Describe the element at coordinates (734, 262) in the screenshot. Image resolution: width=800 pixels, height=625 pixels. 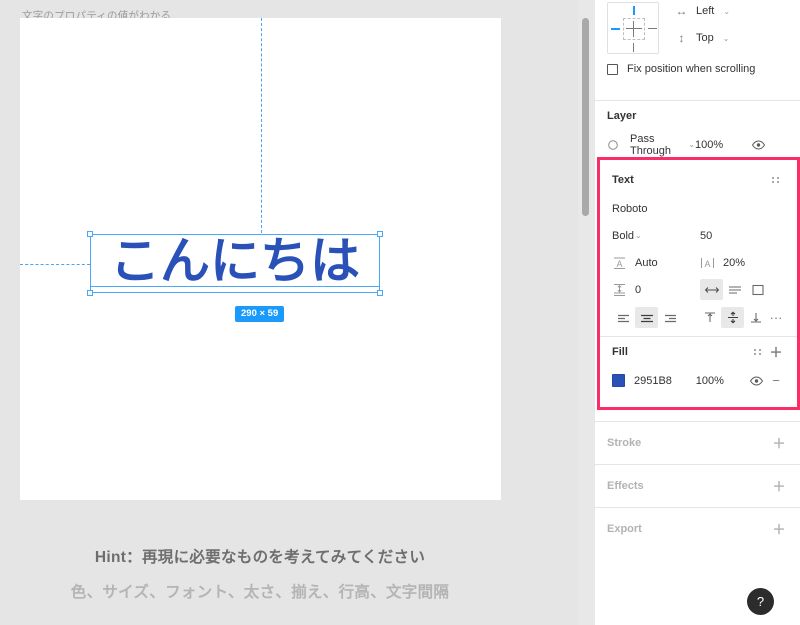
I see `letter-spacing-value: 20%` at that location.